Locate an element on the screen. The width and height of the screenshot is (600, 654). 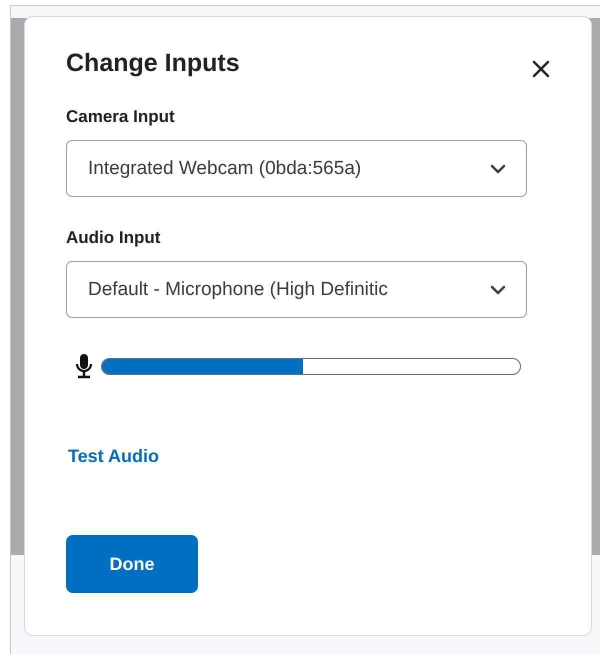
field-label: Audio Input is located at coordinates (114, 238).